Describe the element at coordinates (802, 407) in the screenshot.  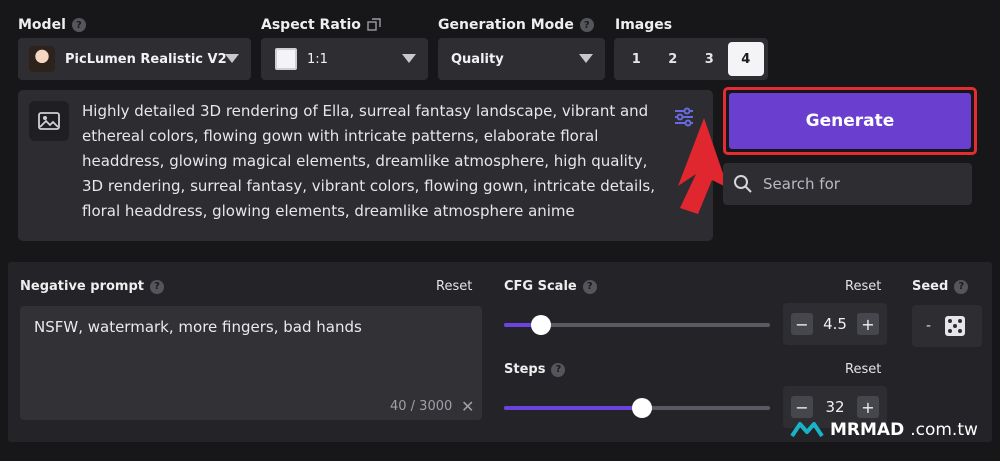
I see `steps-decrement-button: −` at that location.